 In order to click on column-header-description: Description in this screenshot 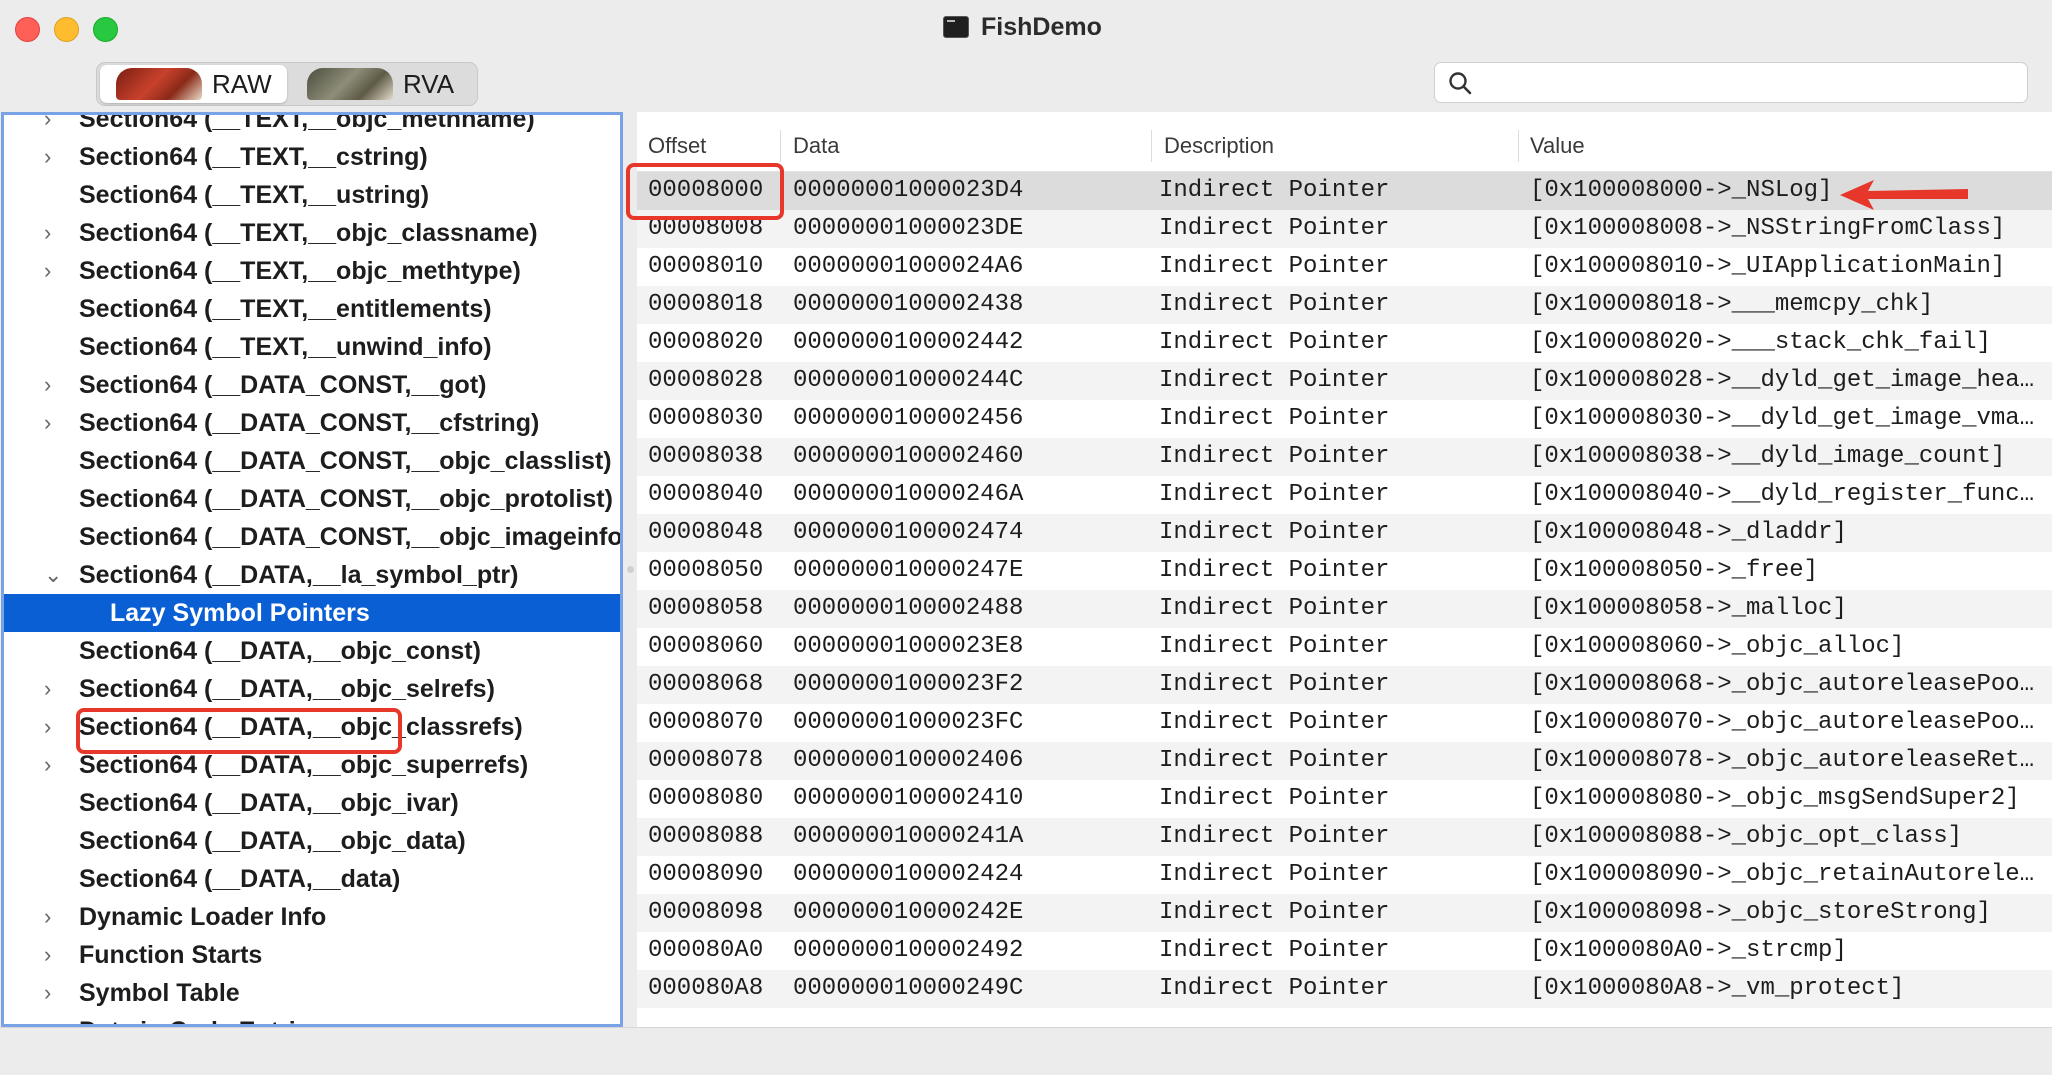, I will do `click(1219, 141)`.